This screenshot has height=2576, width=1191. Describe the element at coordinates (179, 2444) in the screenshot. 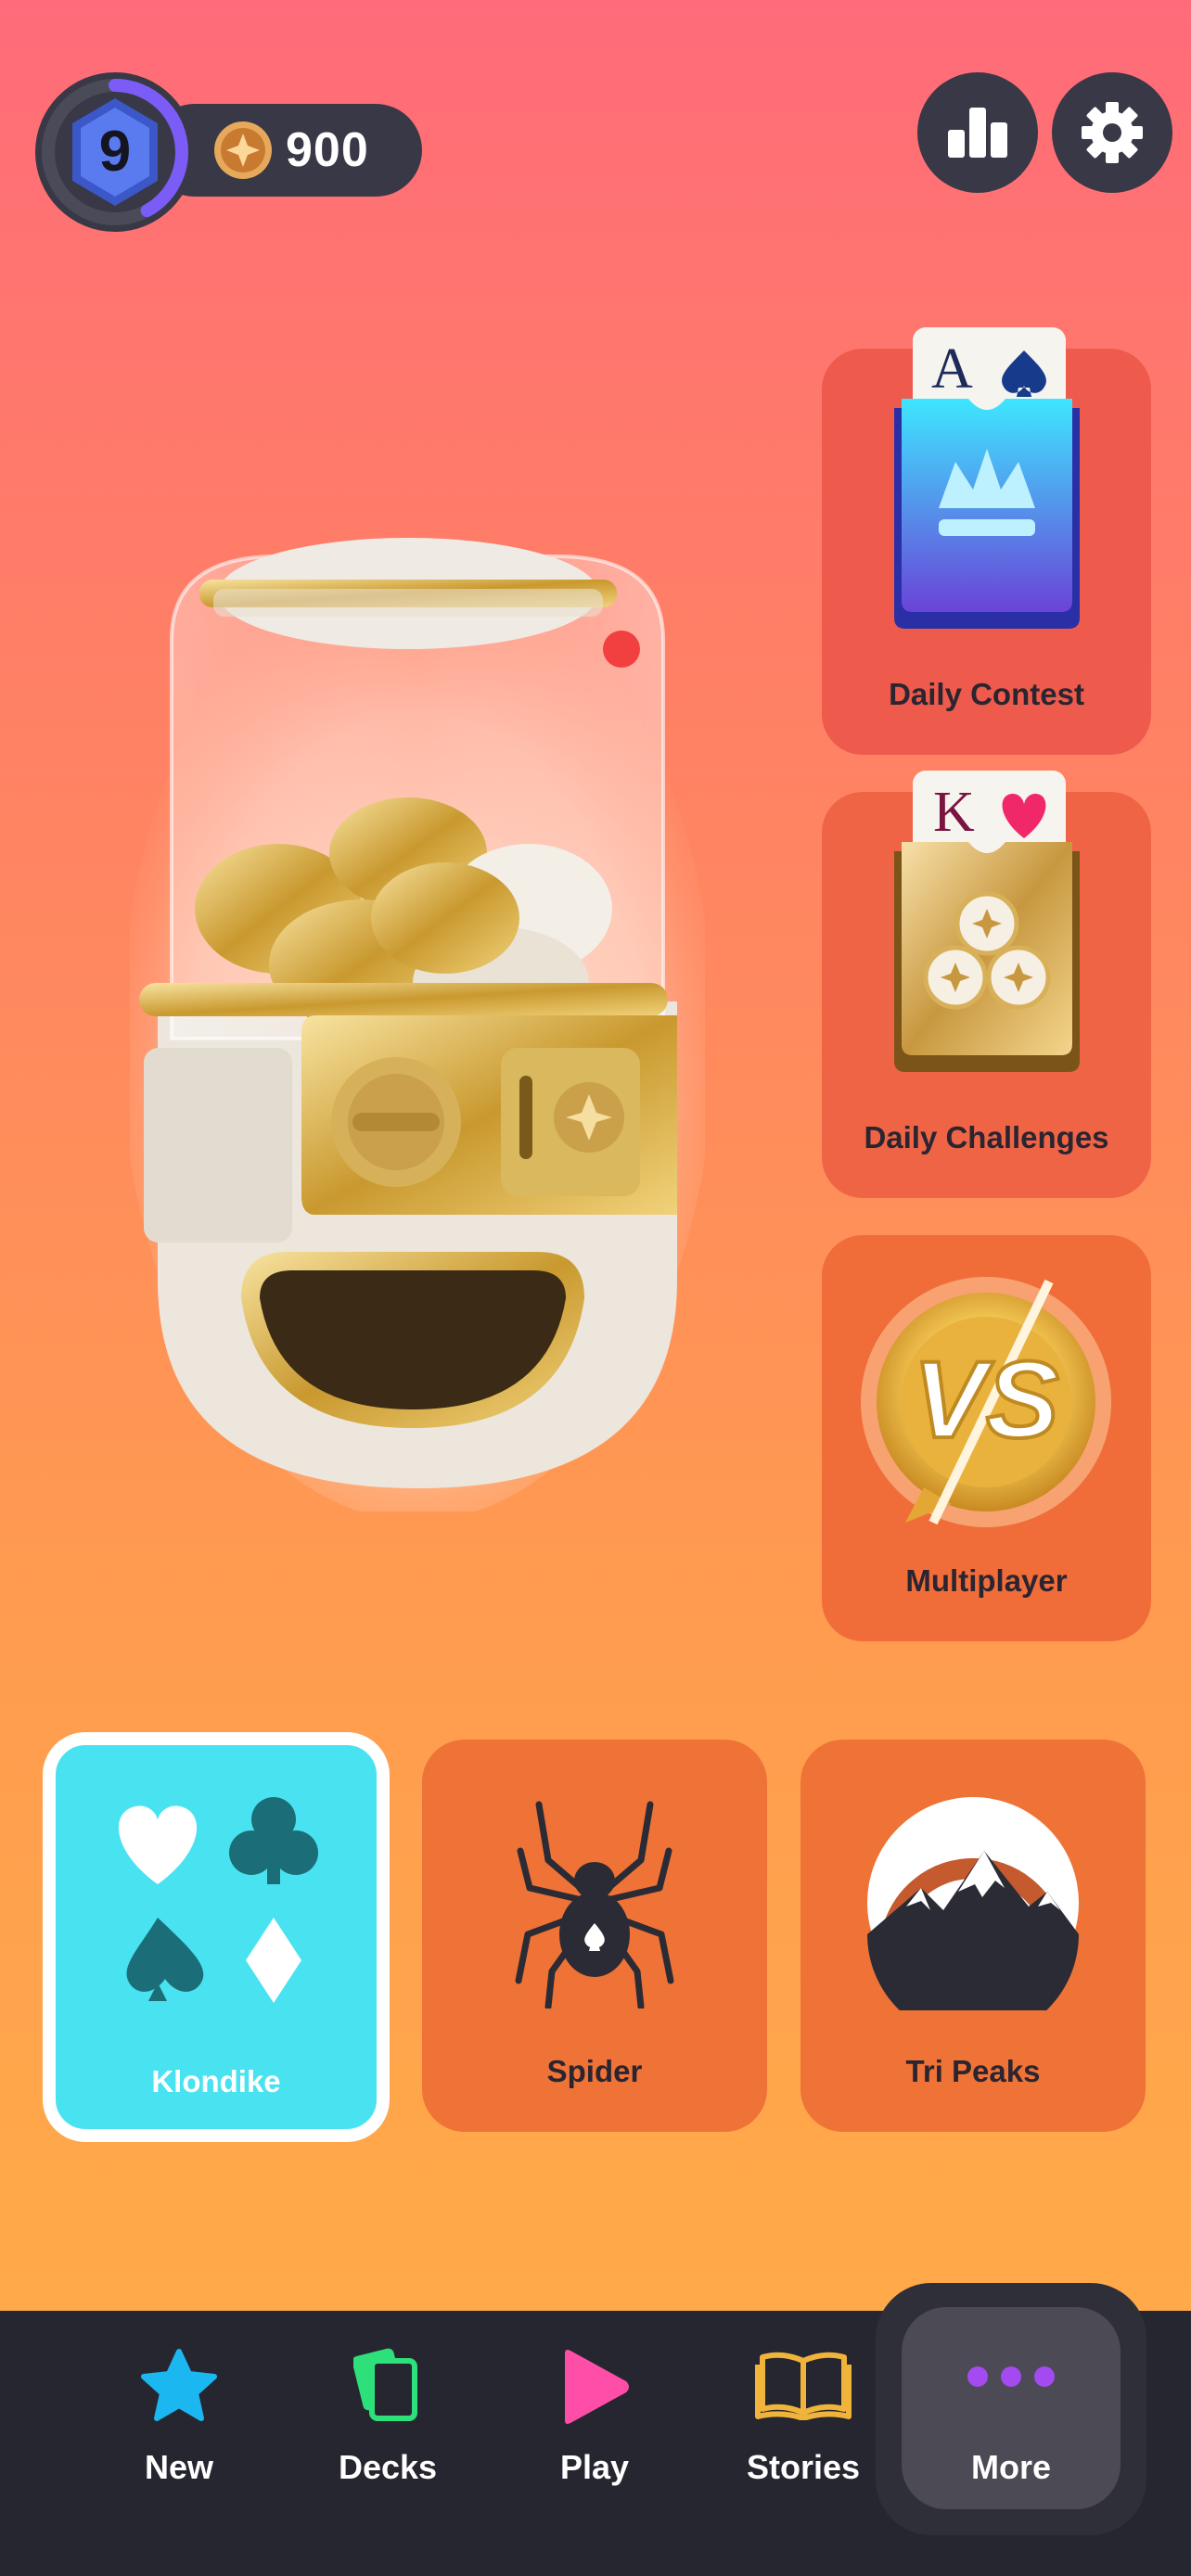

I see `nav-new: New` at that location.